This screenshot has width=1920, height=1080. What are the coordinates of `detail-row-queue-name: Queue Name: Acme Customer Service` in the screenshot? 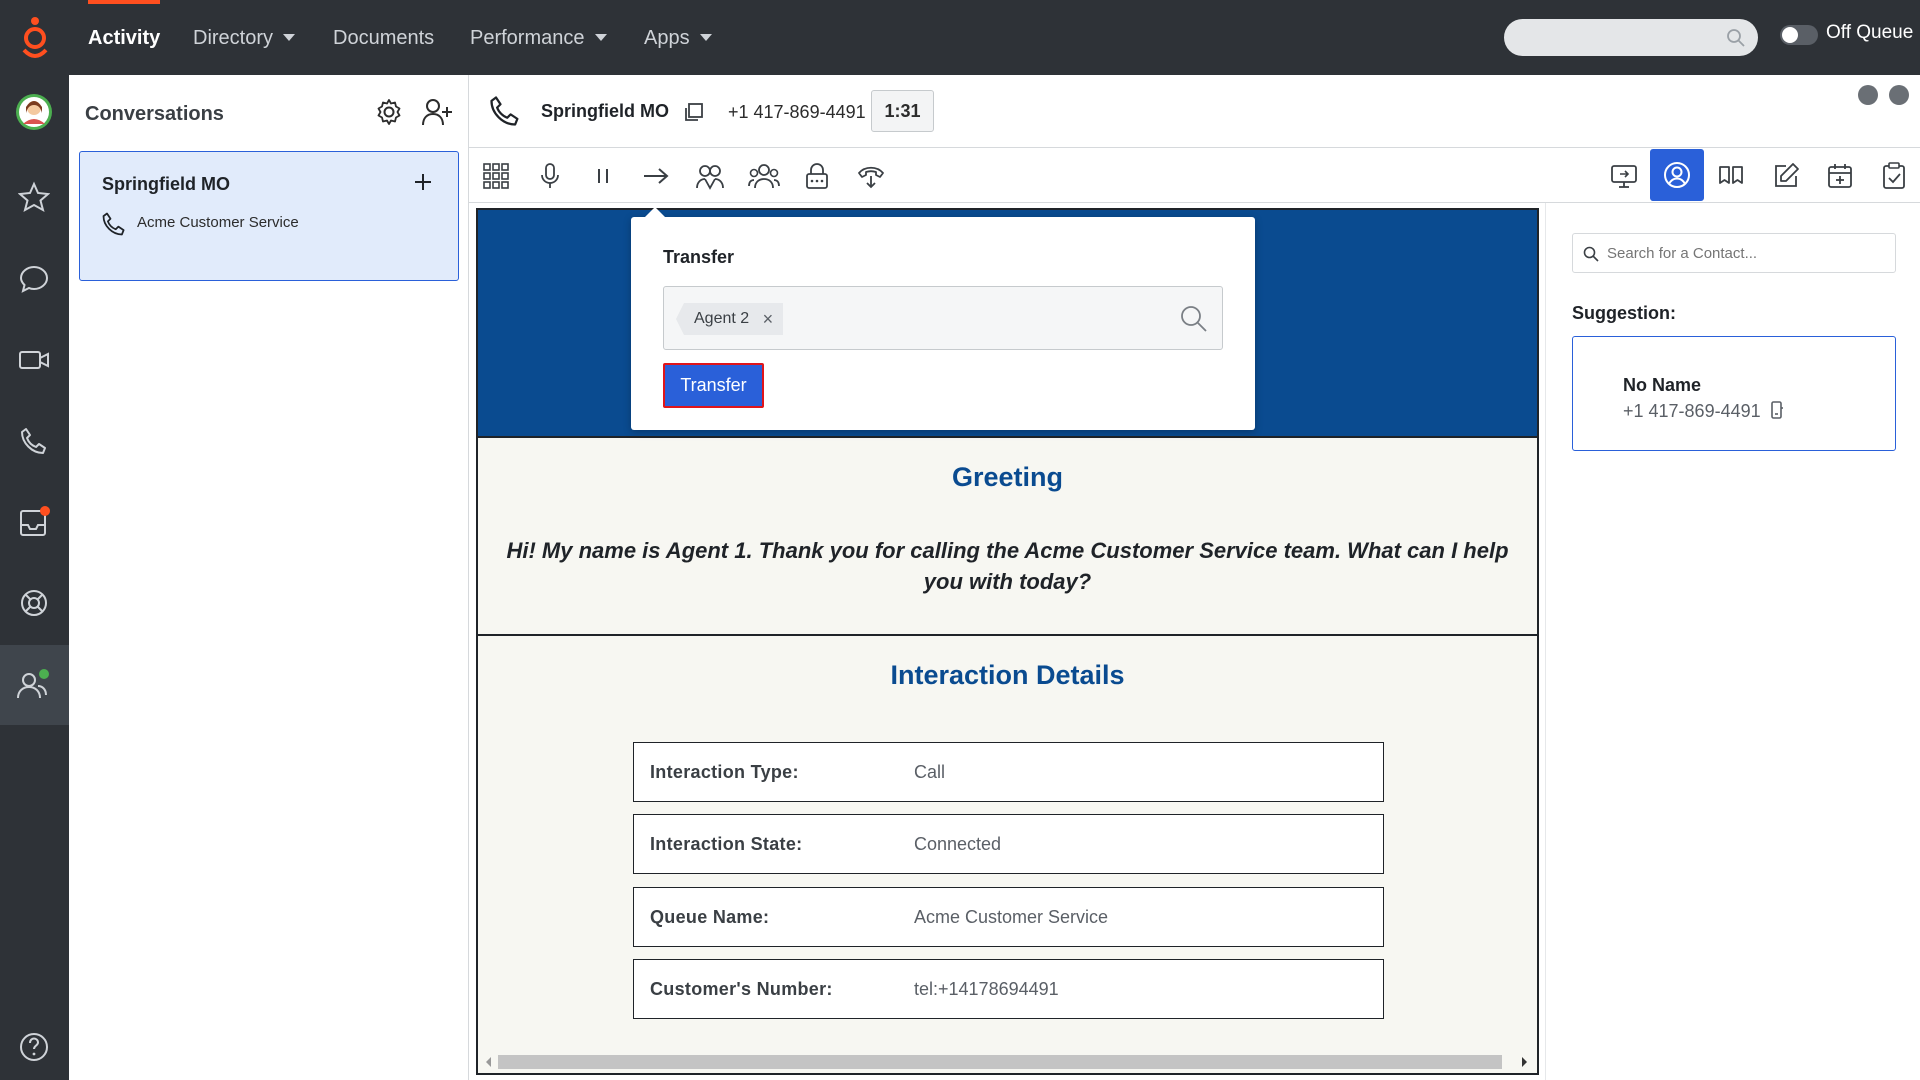 It's located at (1008, 917).